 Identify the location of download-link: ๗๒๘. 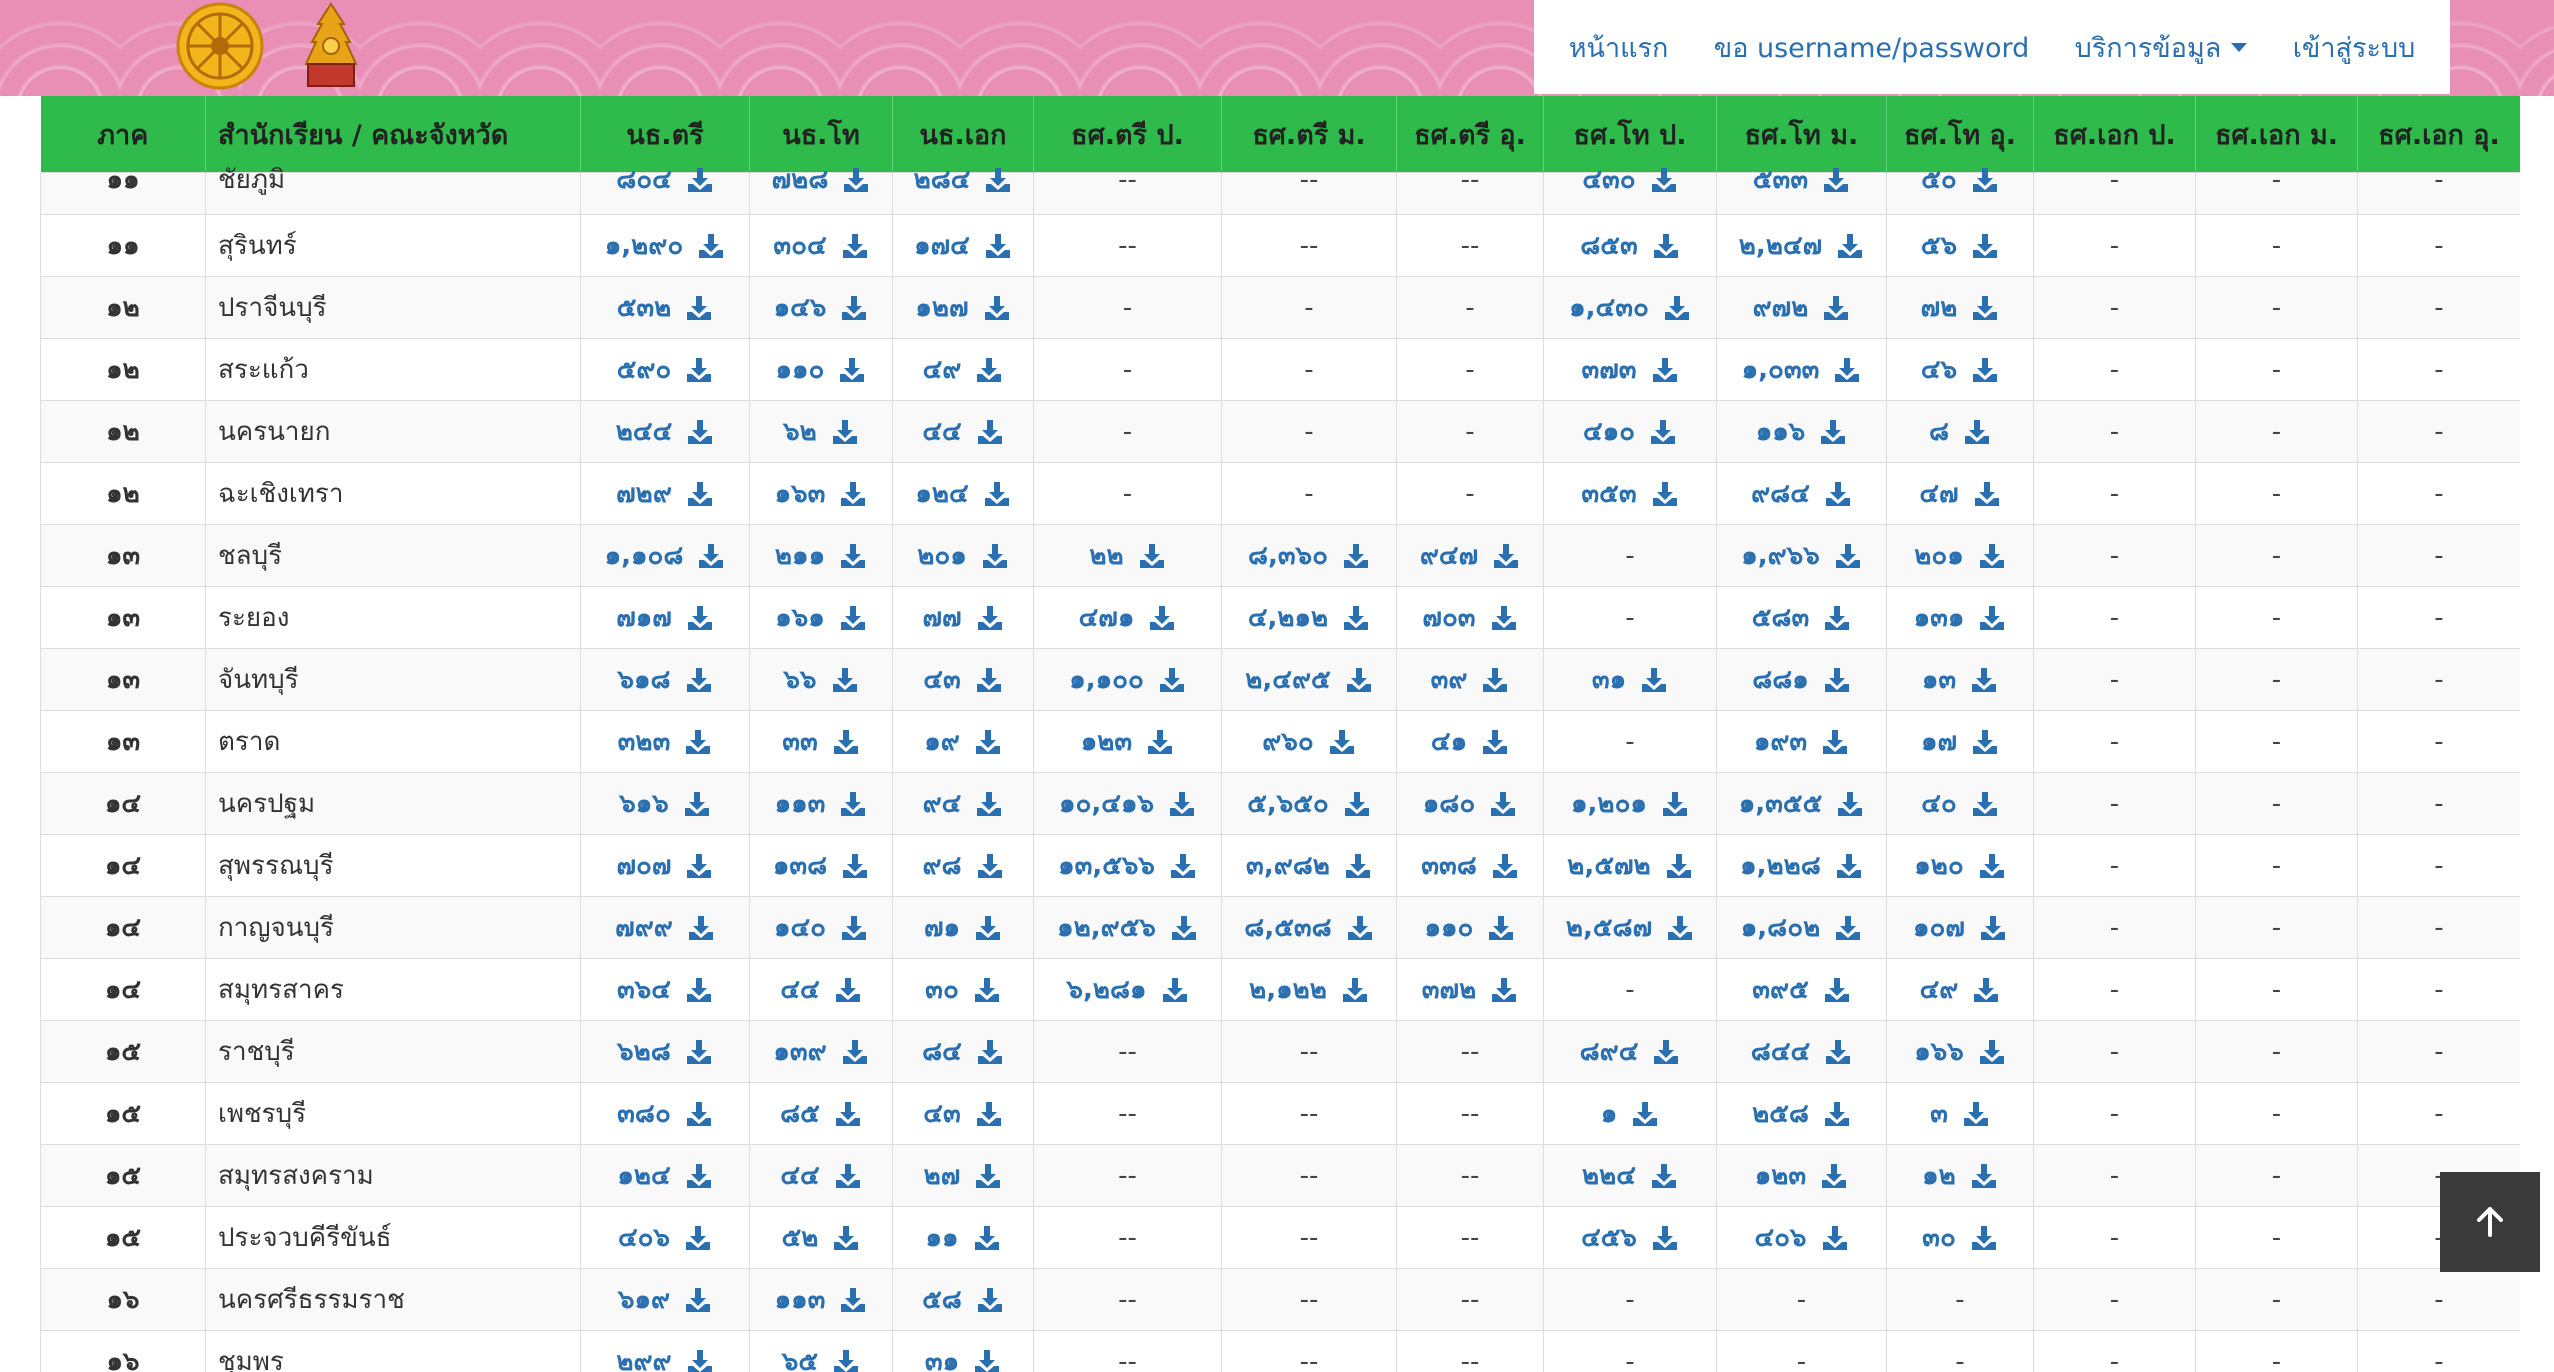
(821, 179).